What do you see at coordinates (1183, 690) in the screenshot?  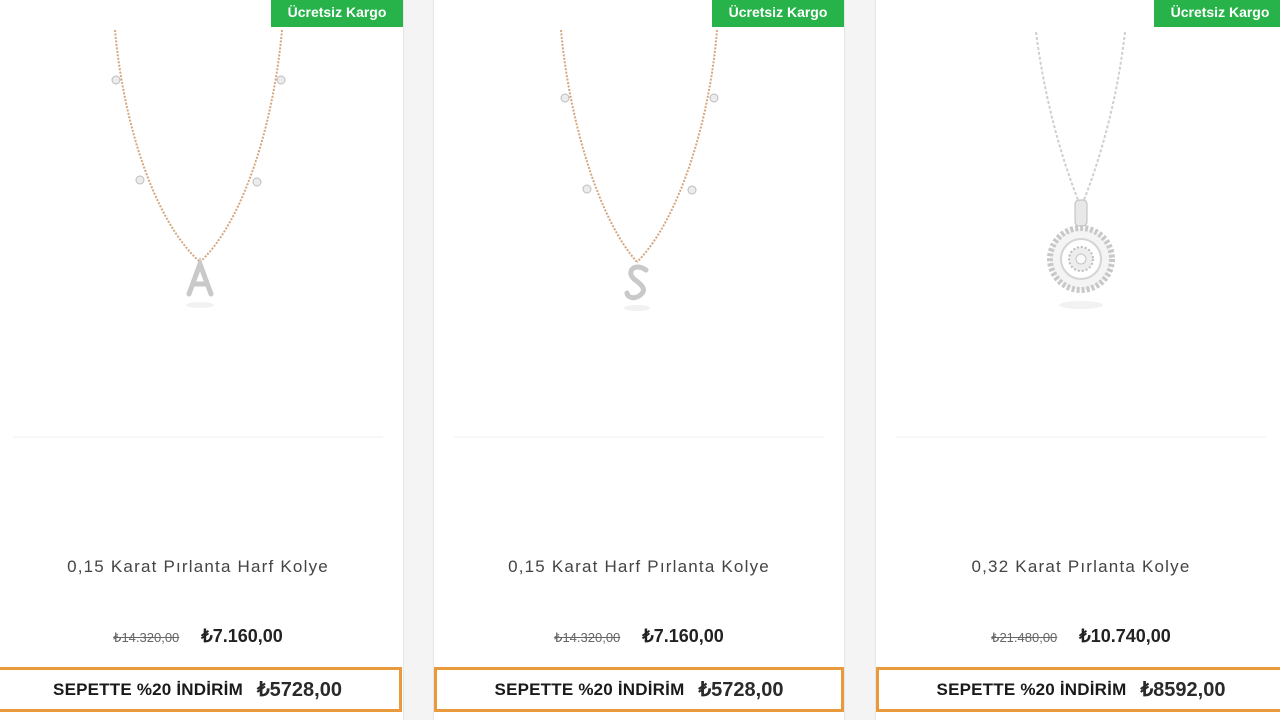 I see `basket-price: ₺8592,00` at bounding box center [1183, 690].